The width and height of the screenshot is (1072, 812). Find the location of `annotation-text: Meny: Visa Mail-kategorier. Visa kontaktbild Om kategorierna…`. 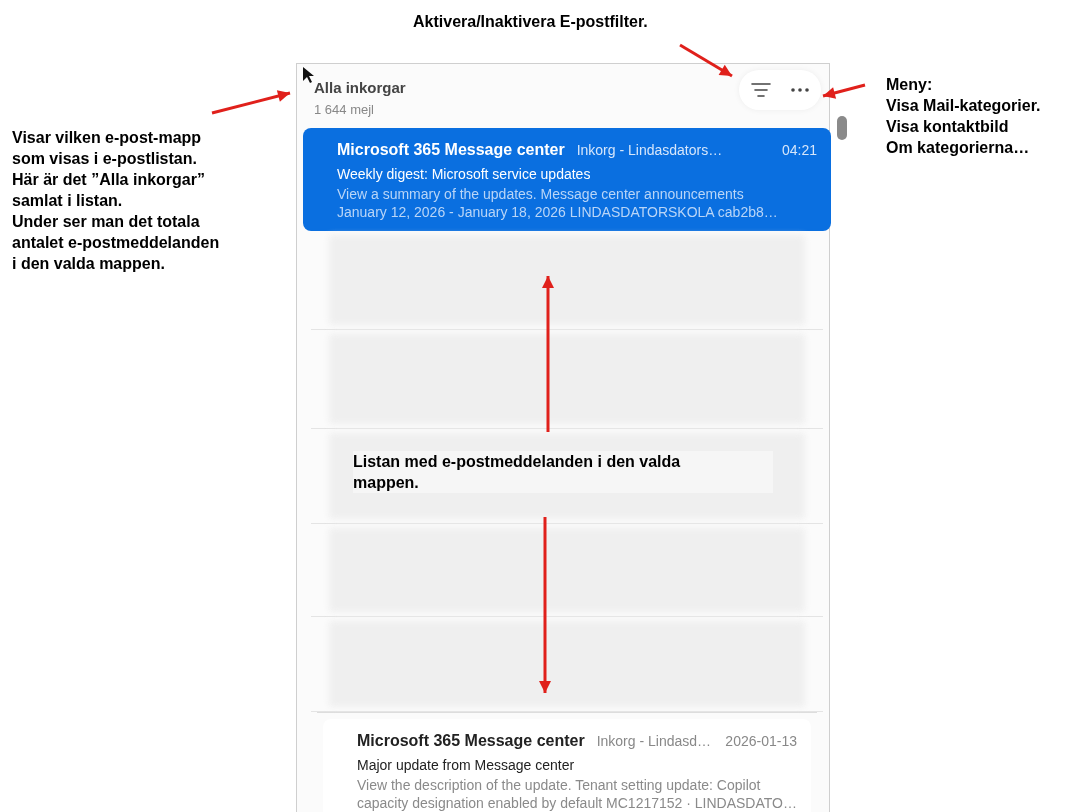

annotation-text: Meny: Visa Mail-kategorier. Visa kontaktbild Om kategorierna… is located at coordinates (963, 116).